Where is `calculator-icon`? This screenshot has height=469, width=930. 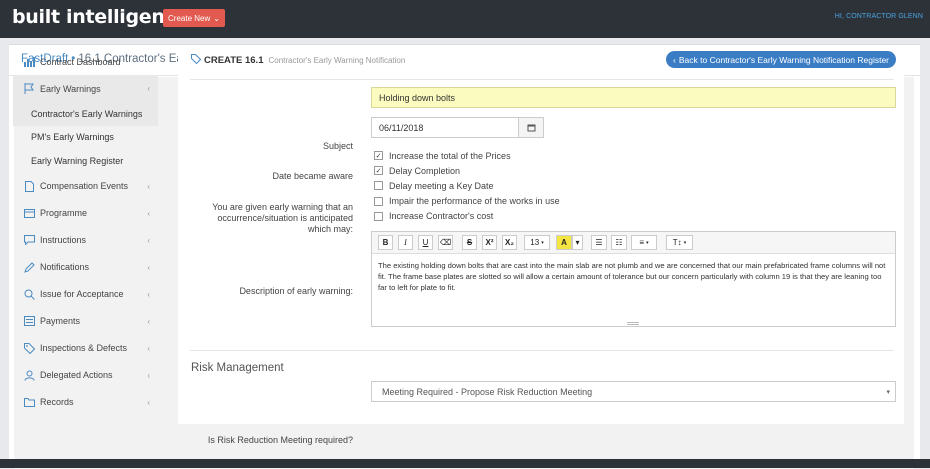 calculator-icon is located at coordinates (29, 321).